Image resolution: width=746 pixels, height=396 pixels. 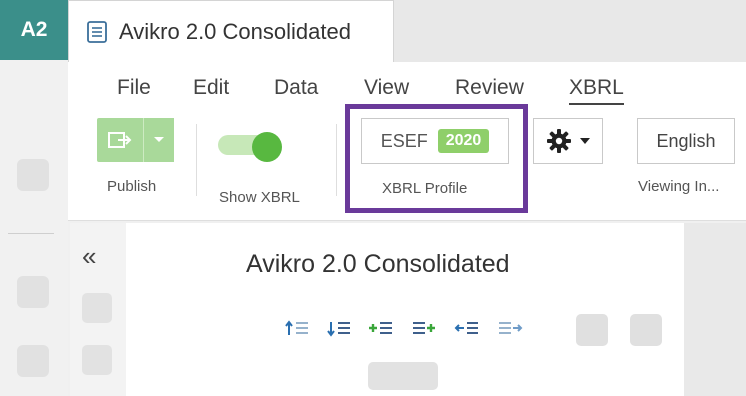 What do you see at coordinates (489, 88) in the screenshot?
I see `menu-review: Review` at bounding box center [489, 88].